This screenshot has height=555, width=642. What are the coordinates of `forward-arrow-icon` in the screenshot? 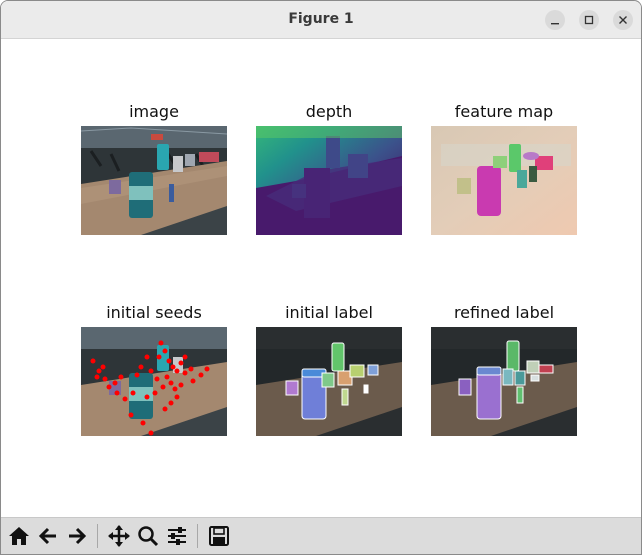 It's located at (78, 536).